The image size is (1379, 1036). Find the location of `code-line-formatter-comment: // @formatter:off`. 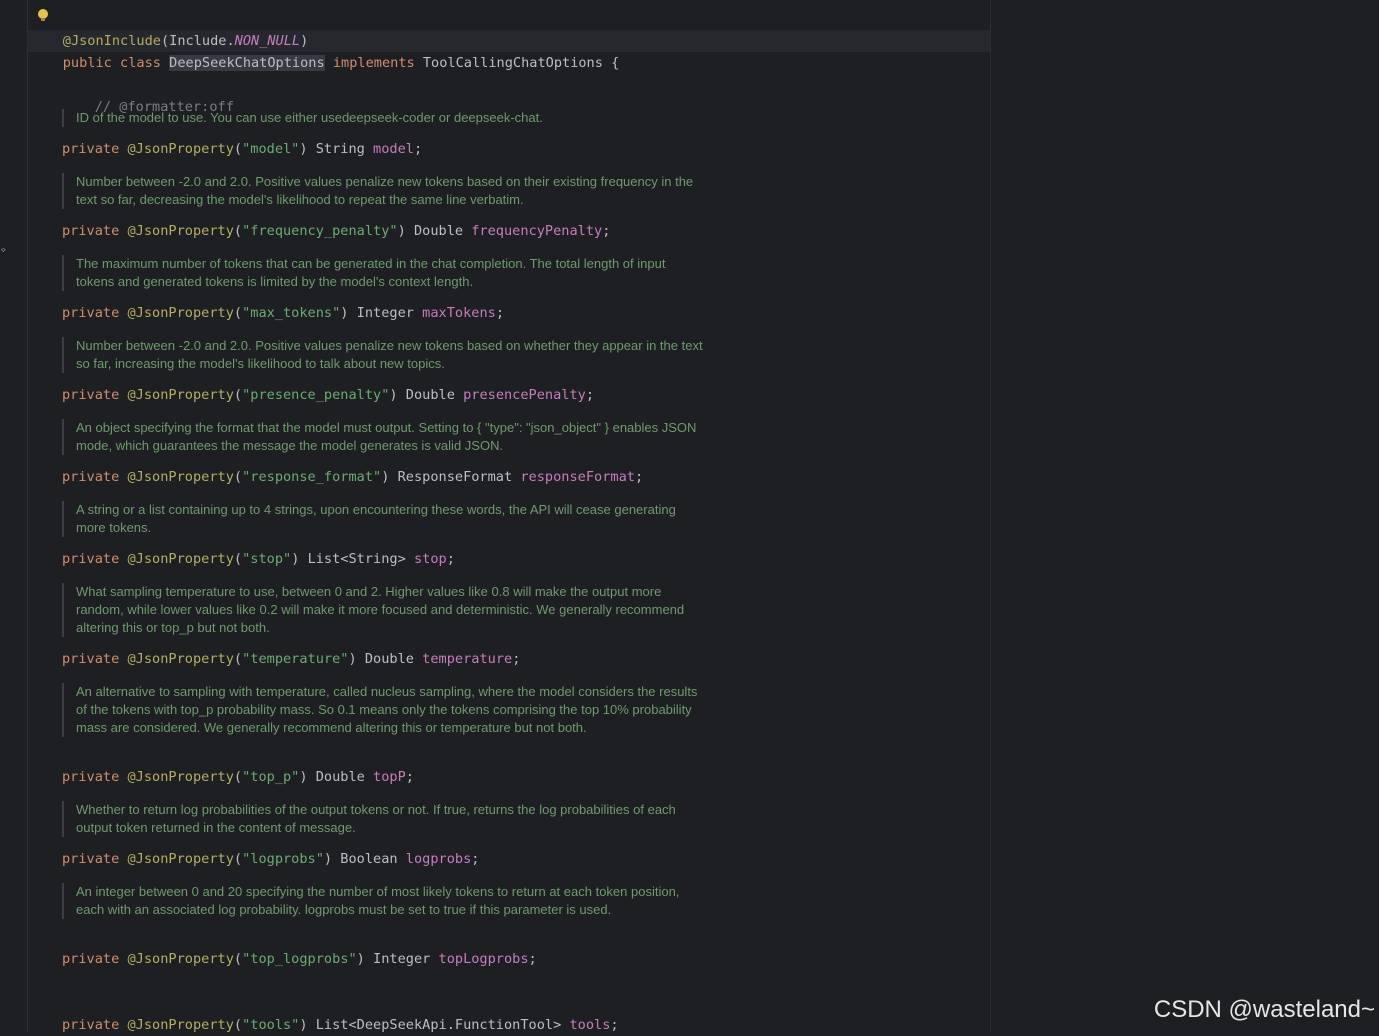

code-line-formatter-comment: // @formatter:off is located at coordinates (148, 94).